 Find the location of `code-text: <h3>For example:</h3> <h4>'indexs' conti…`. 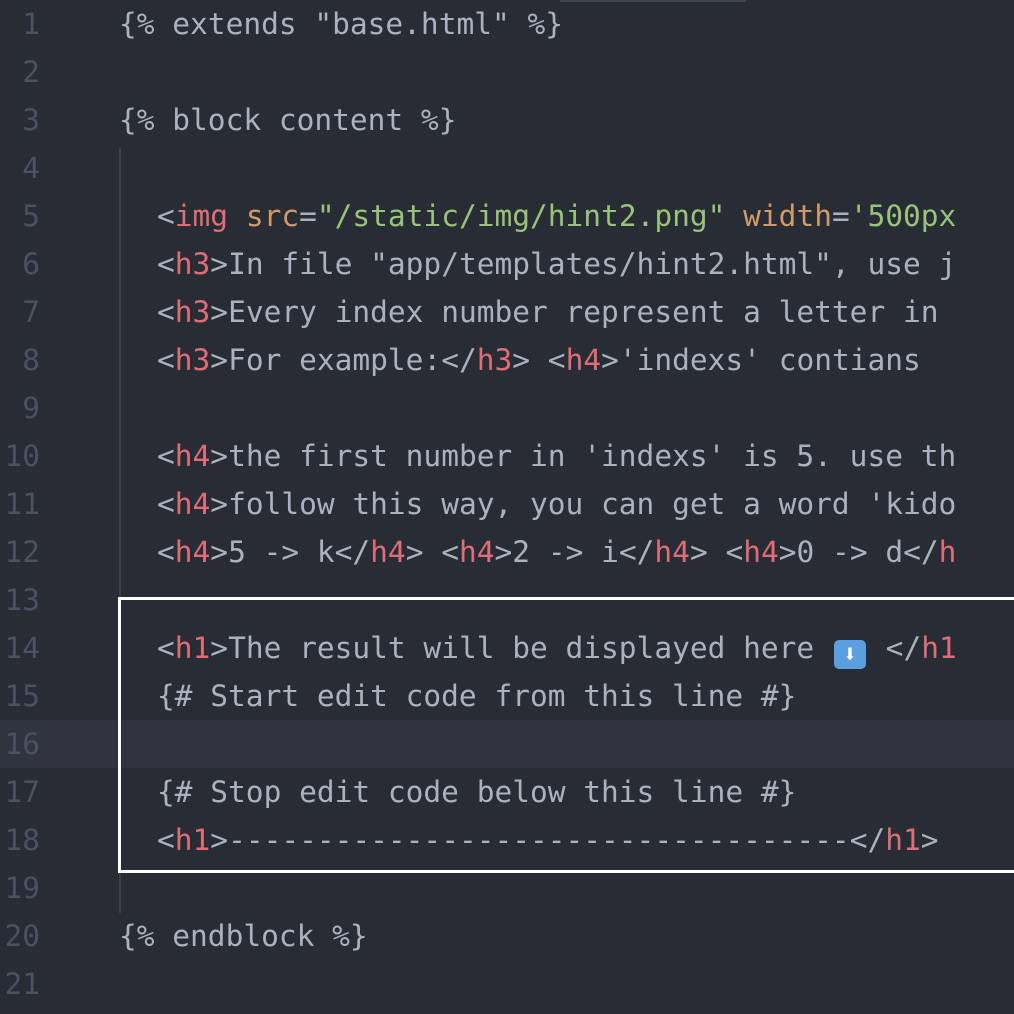

code-text: <h3>For example:</h3> <h4>'indexs' conti… is located at coordinates (548, 360).